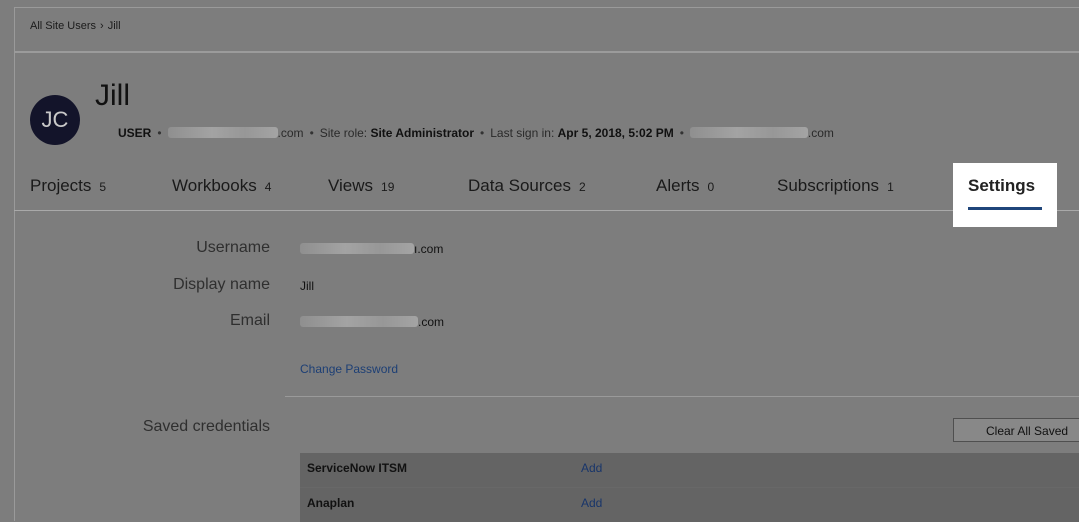 This screenshot has height=522, width=1079. Describe the element at coordinates (61, 185) in the screenshot. I see `tab-label: Projects` at that location.